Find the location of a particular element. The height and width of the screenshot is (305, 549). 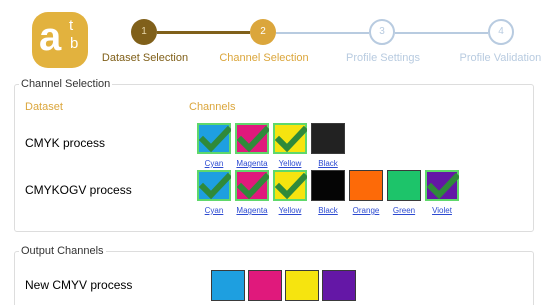

step-1-circle: 1 is located at coordinates (144, 32).